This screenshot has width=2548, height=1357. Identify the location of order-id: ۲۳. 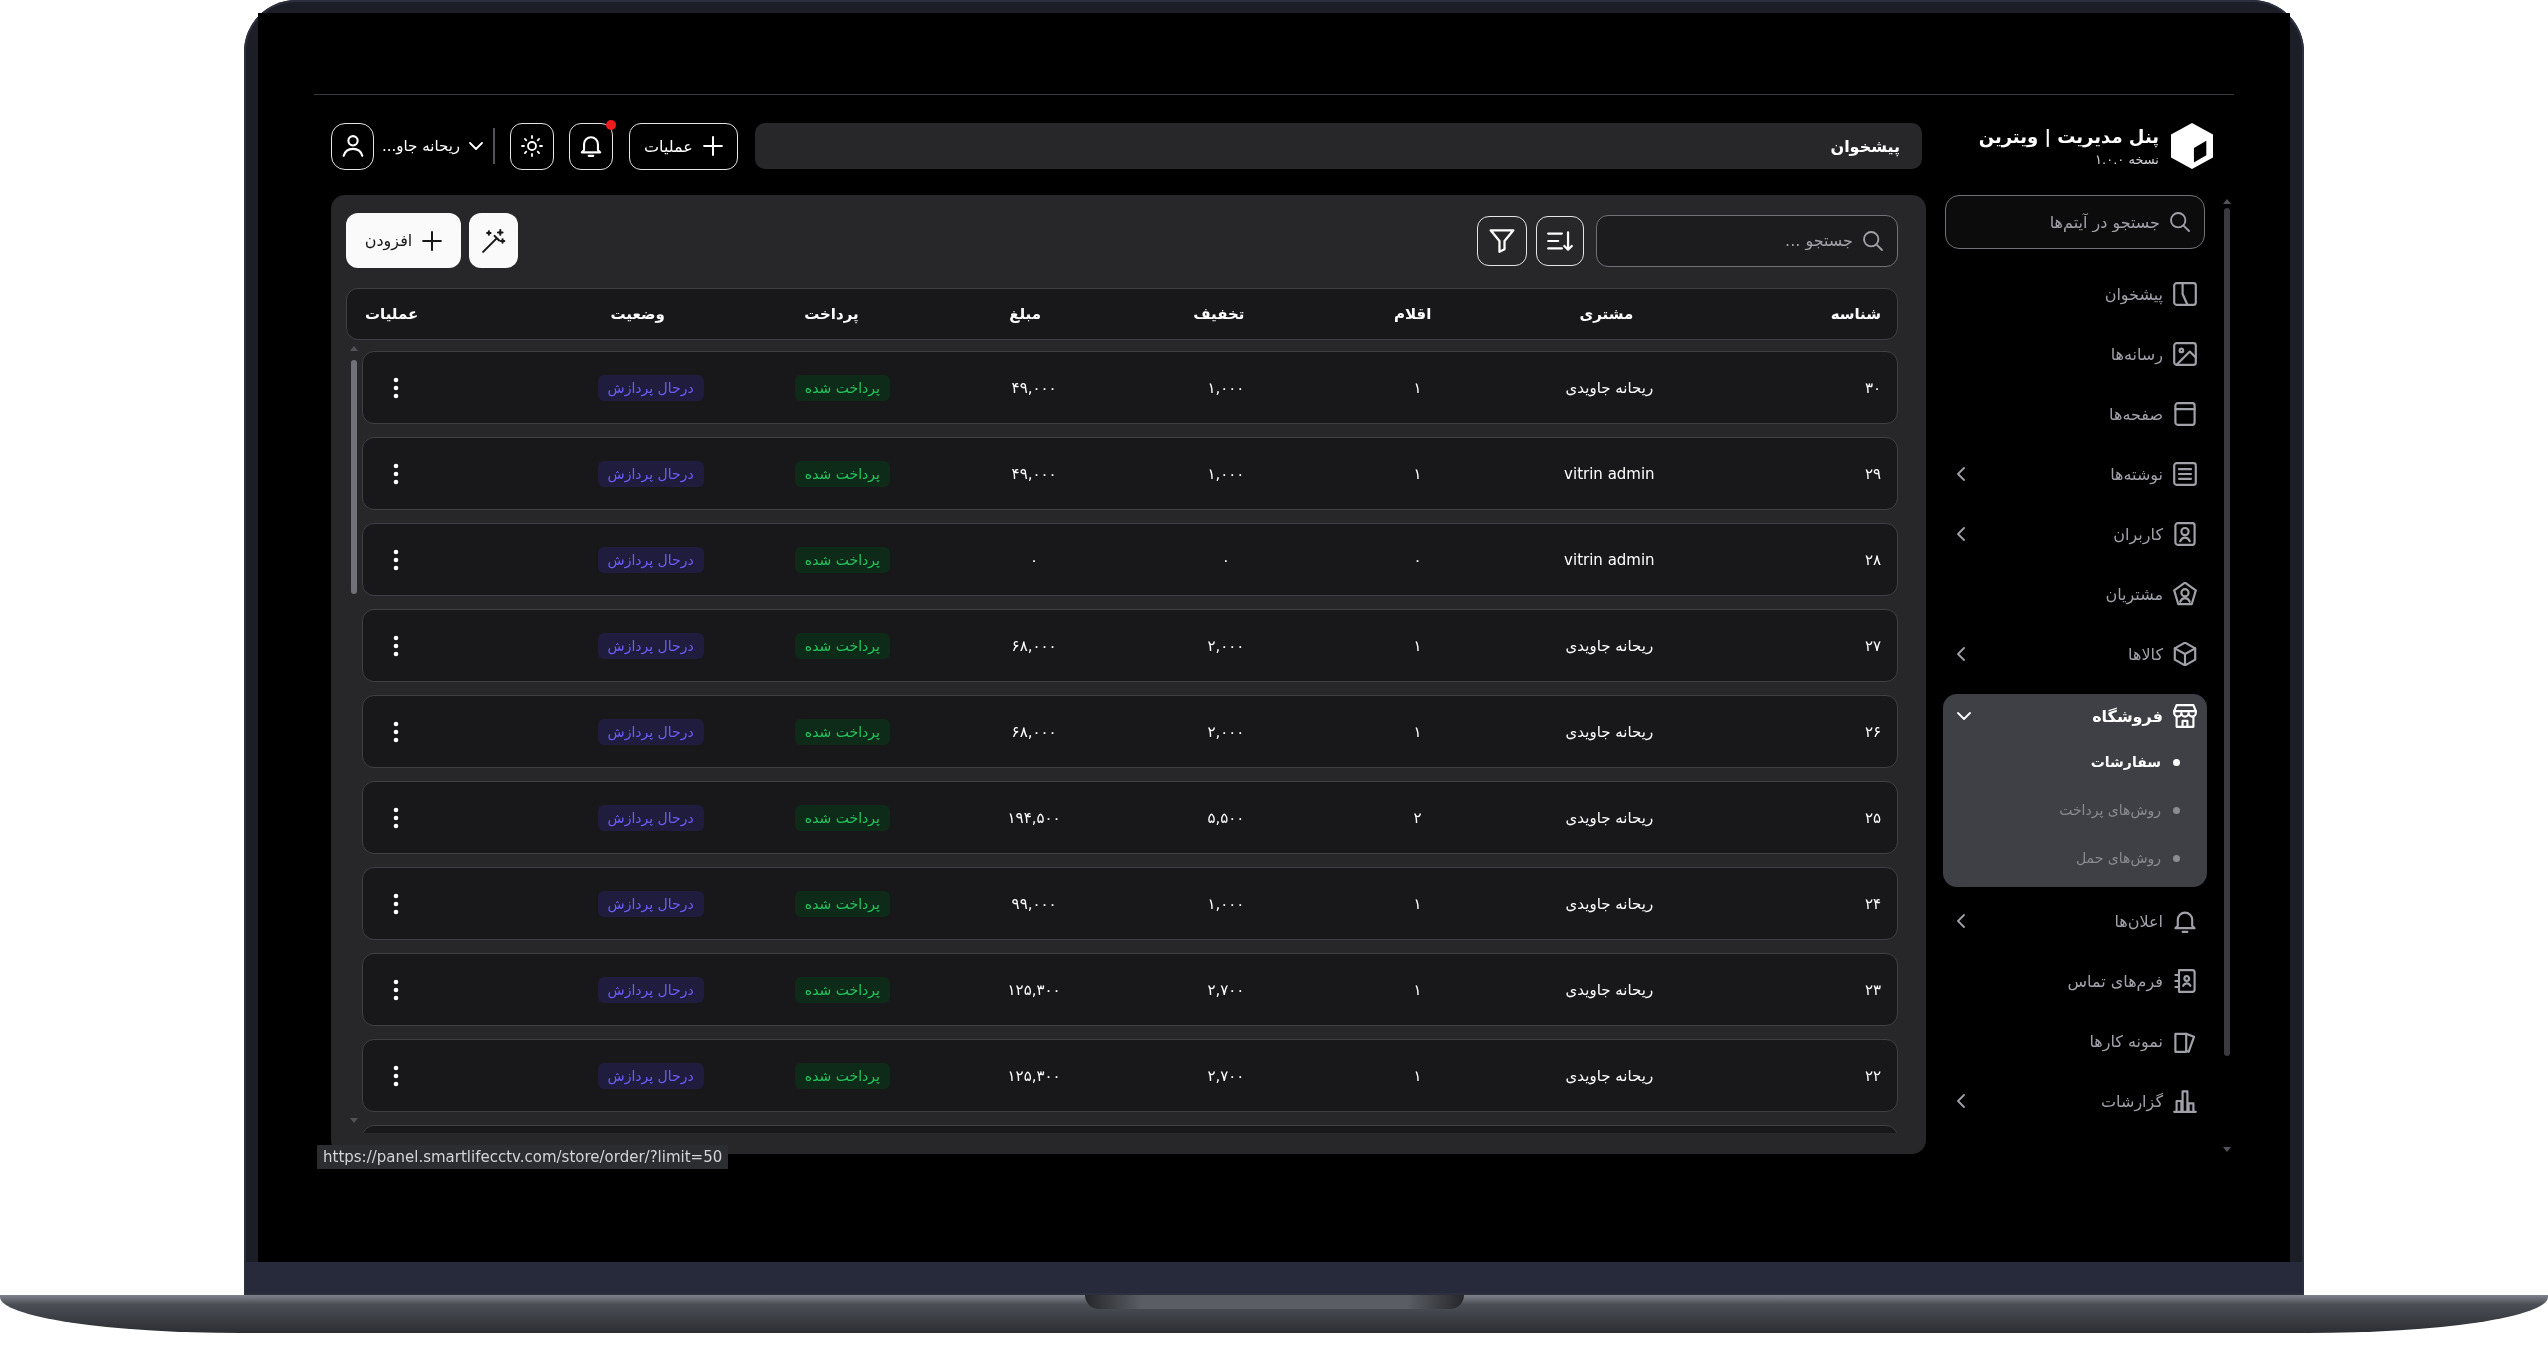
(1872, 989).